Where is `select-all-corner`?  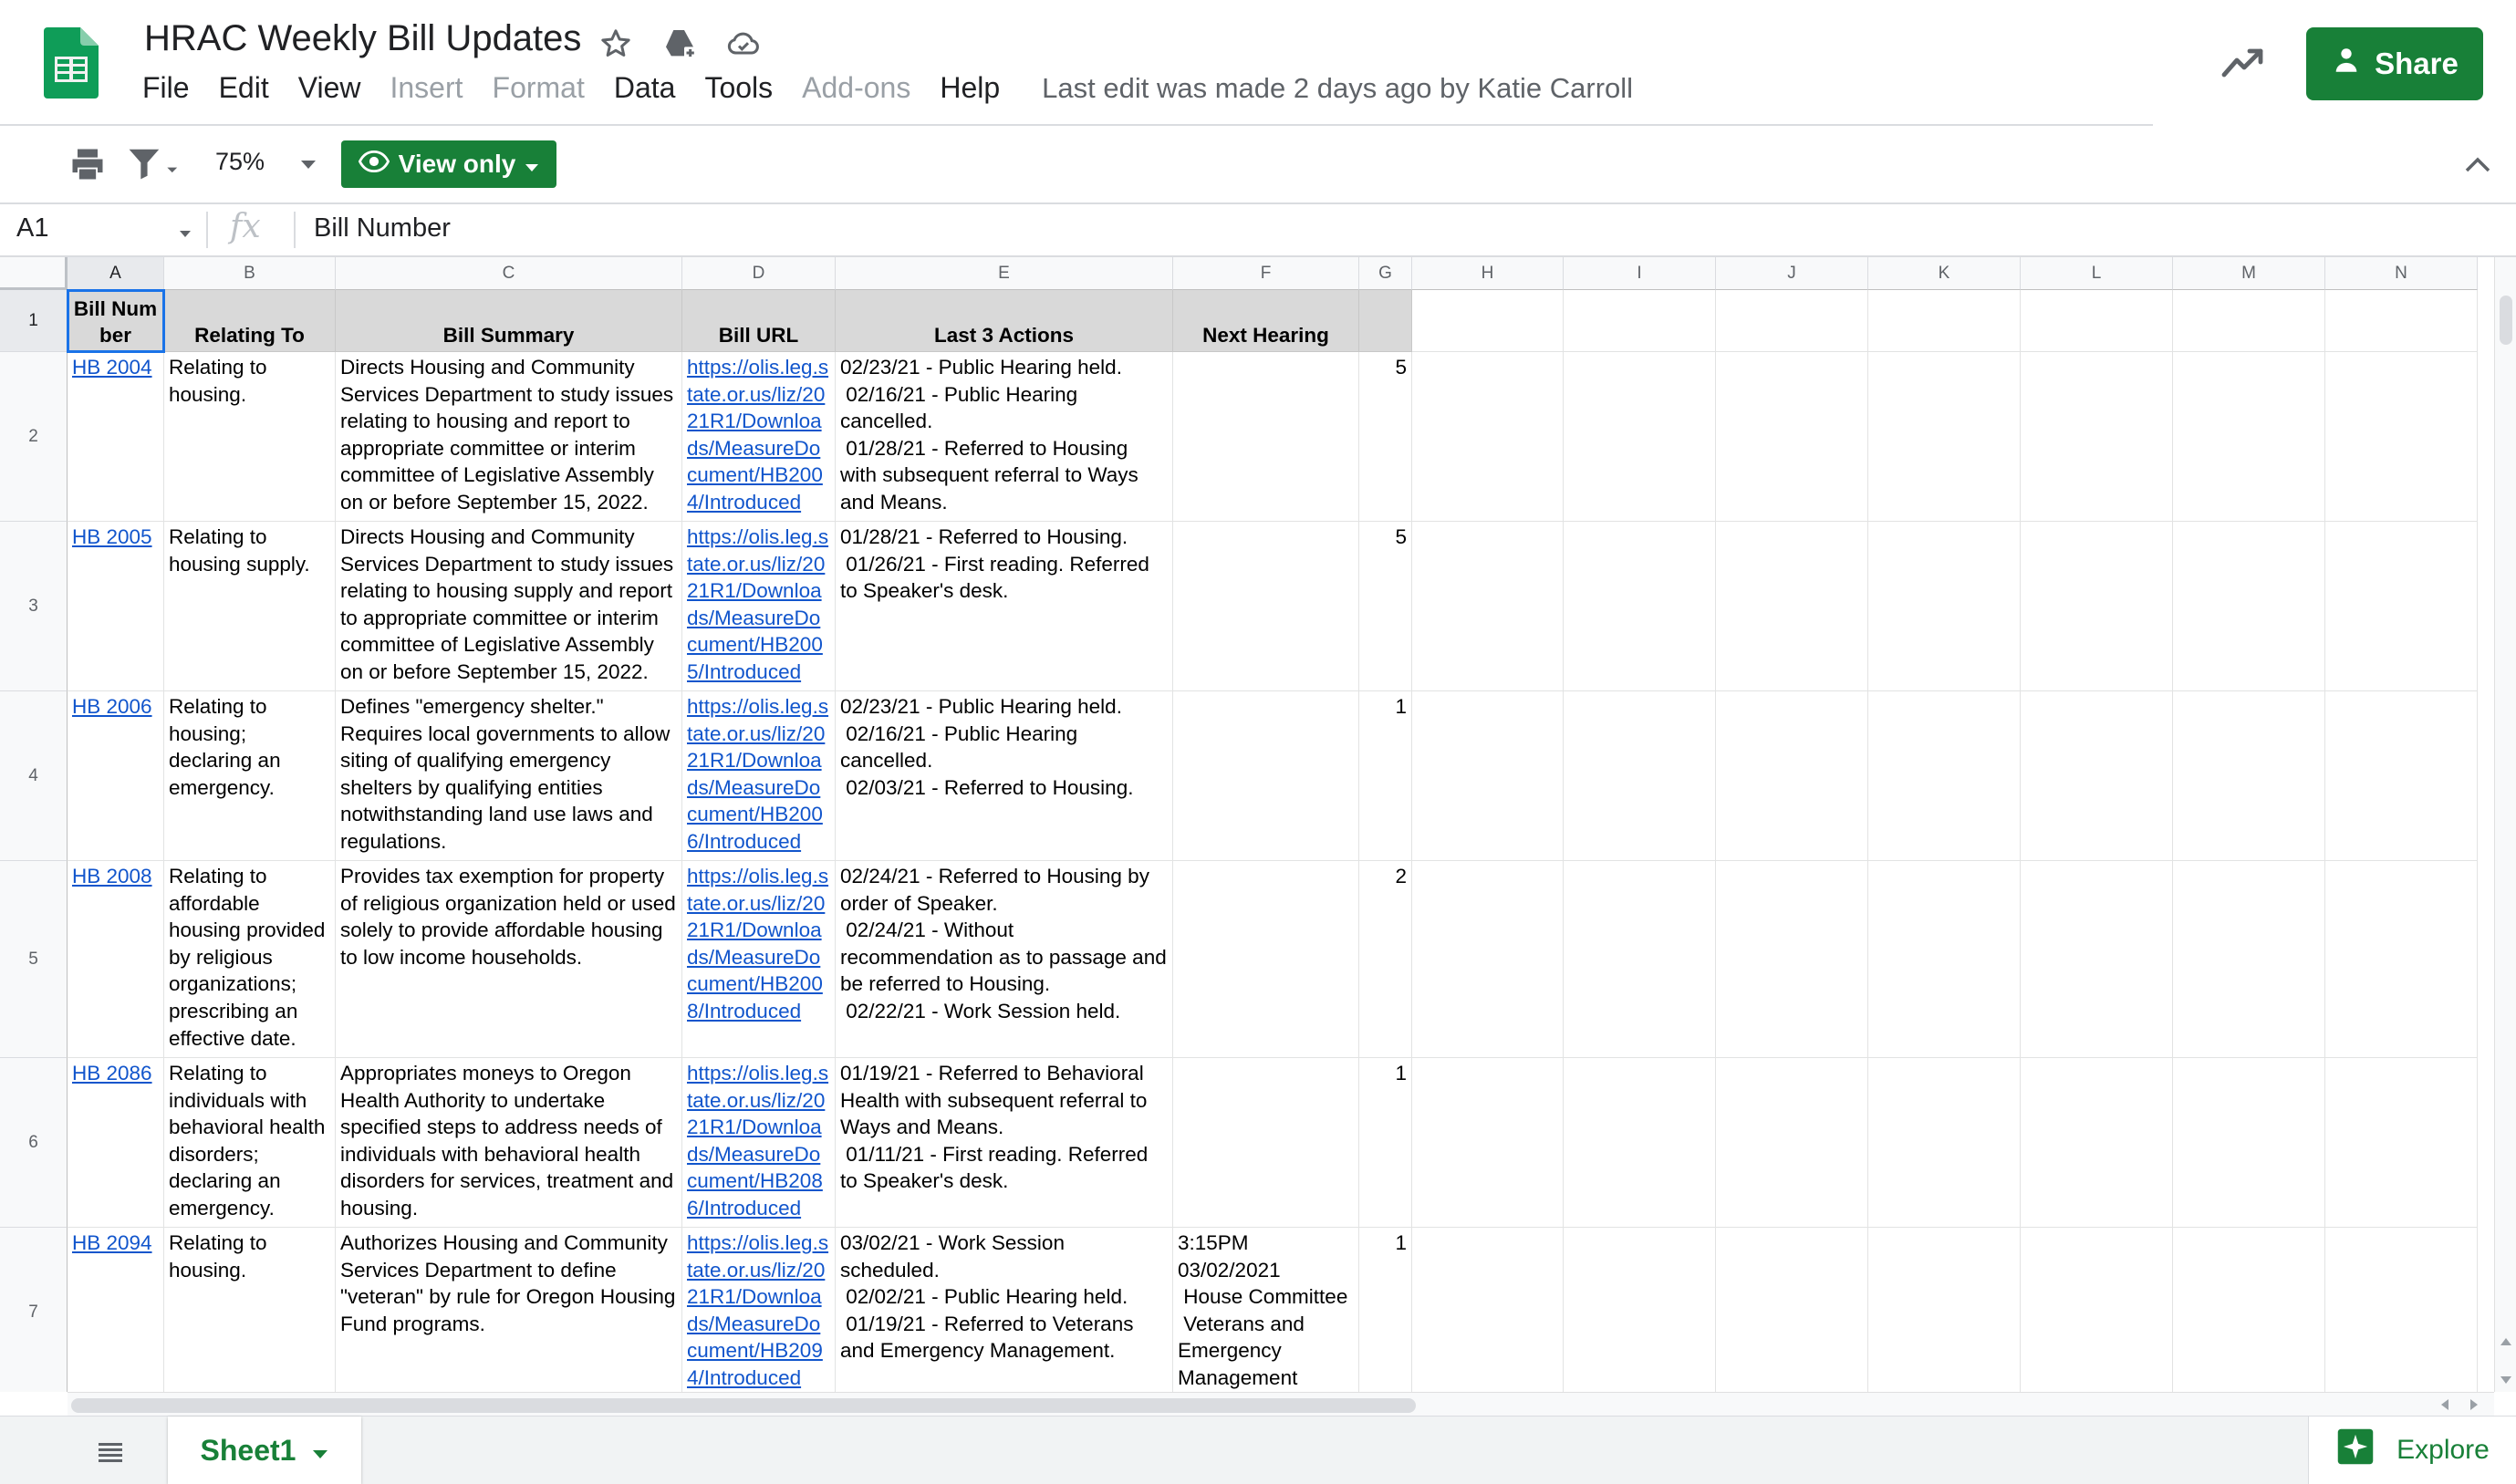 select-all-corner is located at coordinates (34, 274).